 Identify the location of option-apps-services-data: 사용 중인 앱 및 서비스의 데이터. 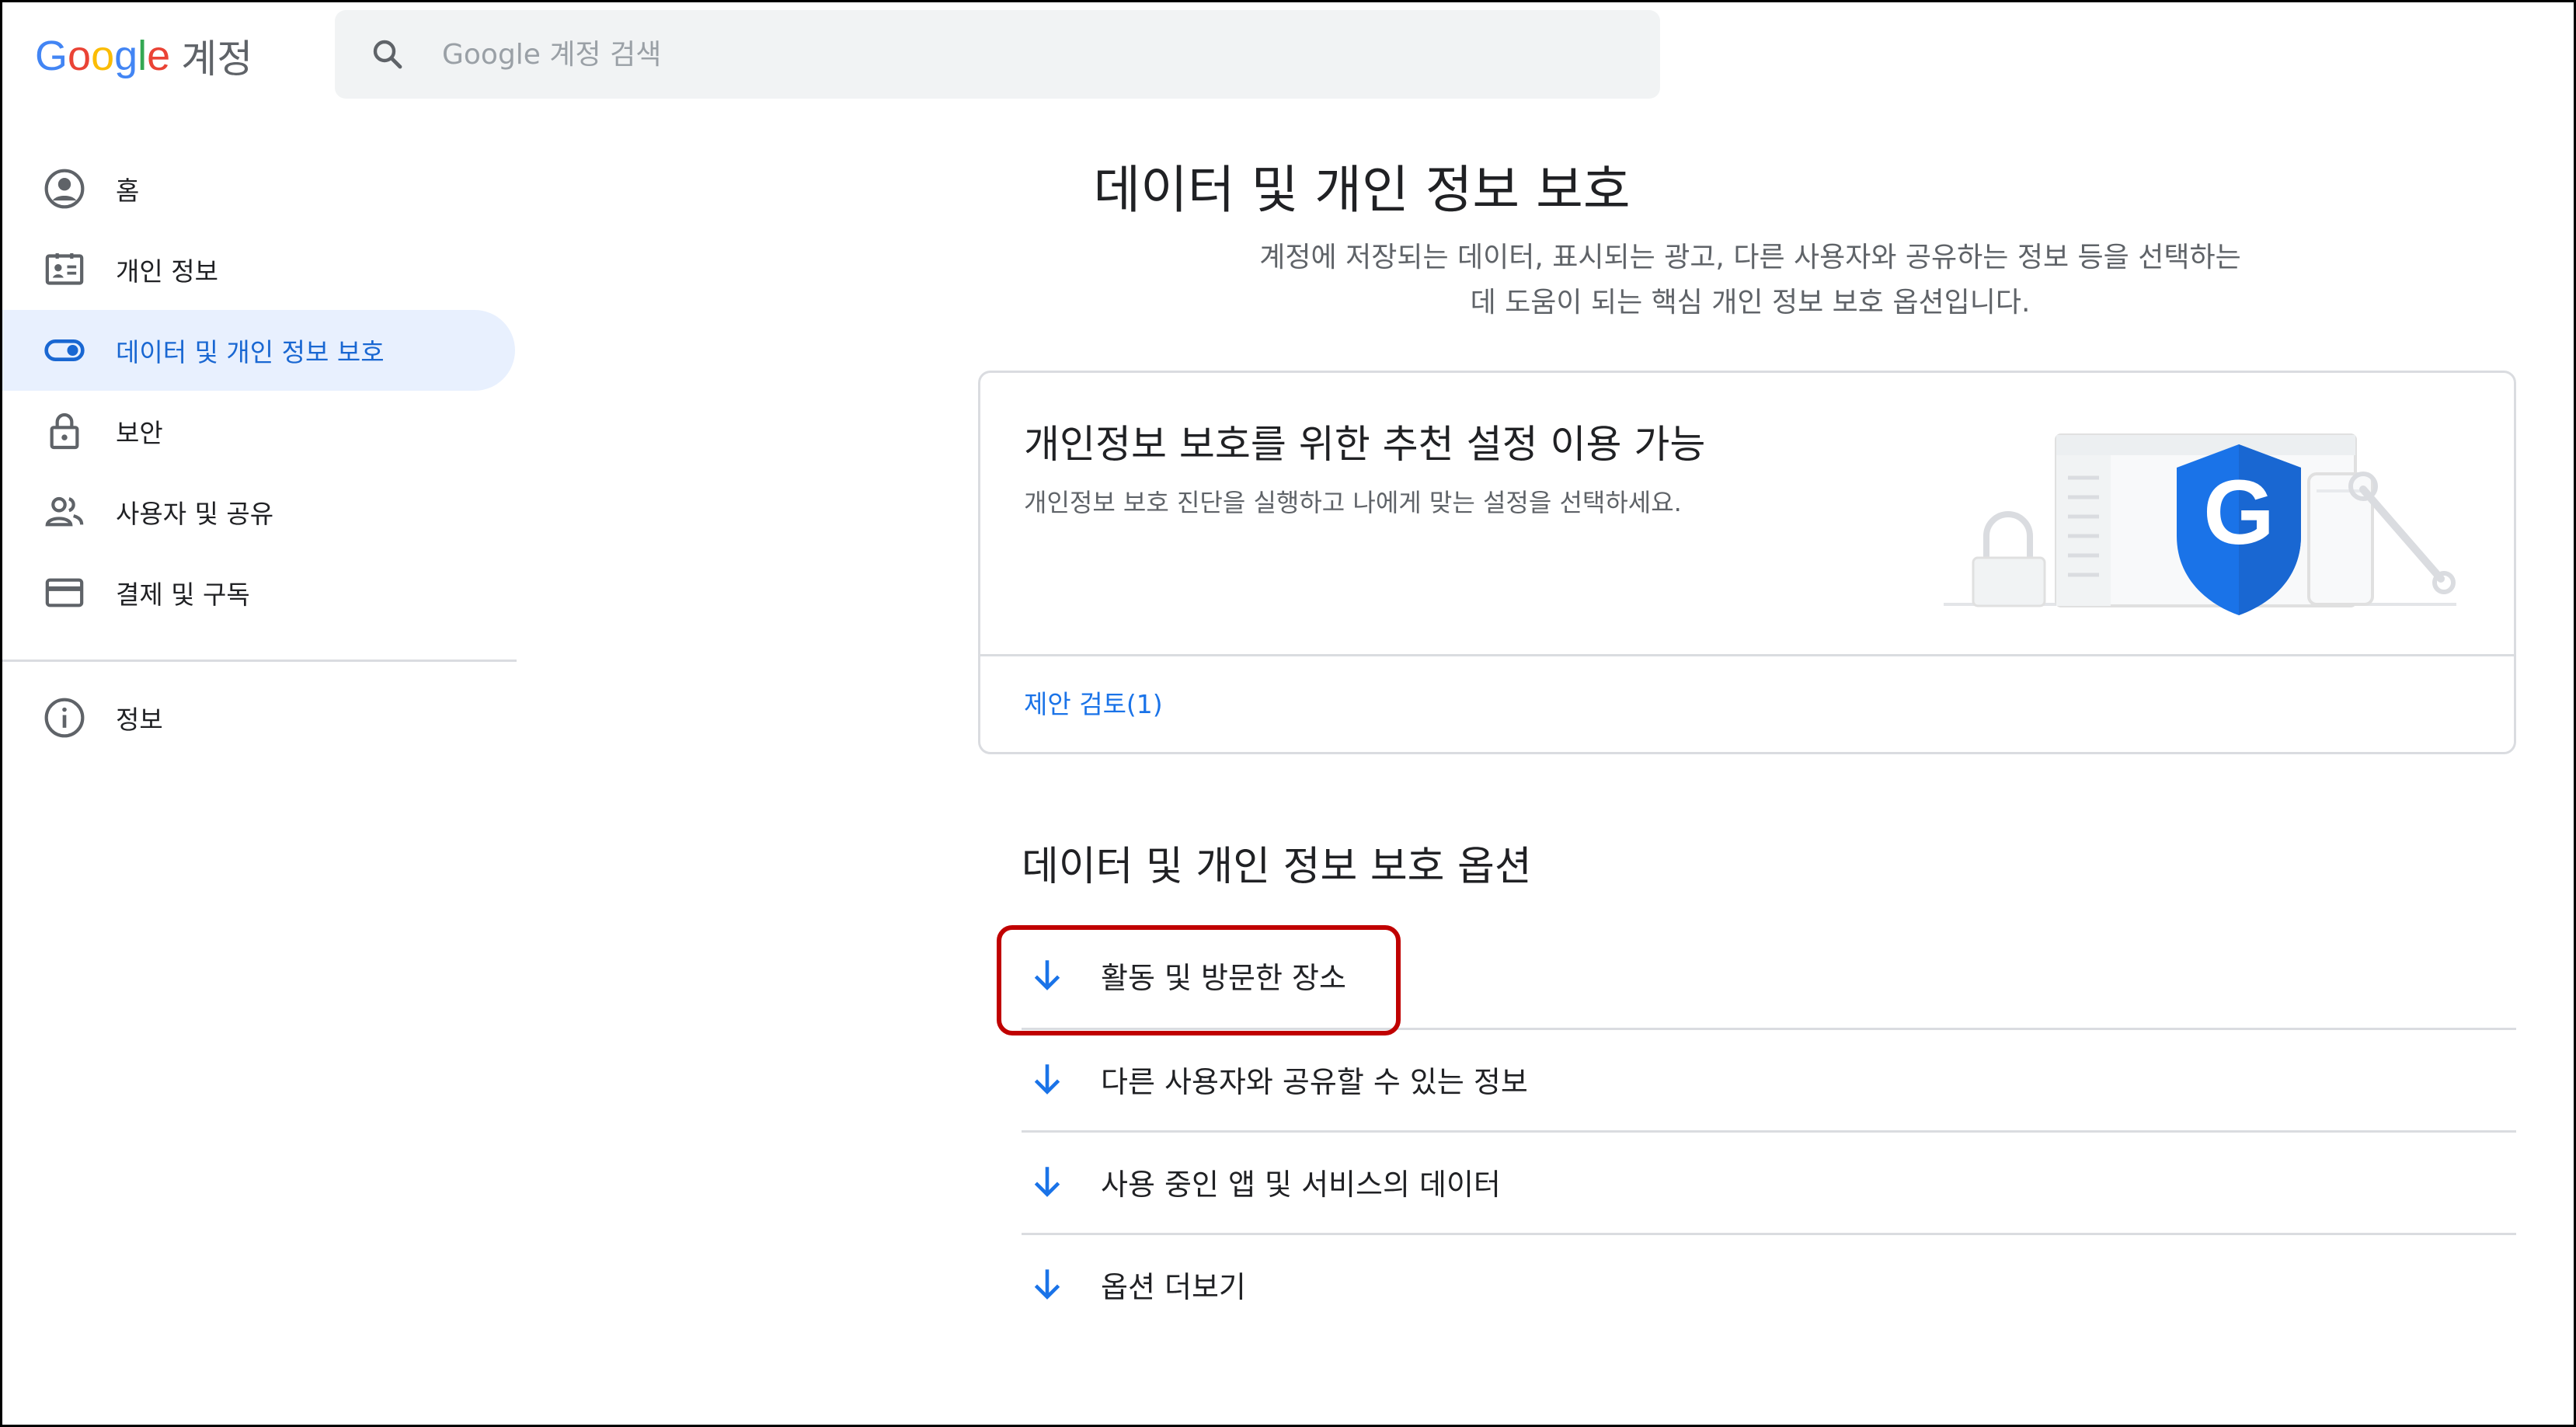
(1769, 1181).